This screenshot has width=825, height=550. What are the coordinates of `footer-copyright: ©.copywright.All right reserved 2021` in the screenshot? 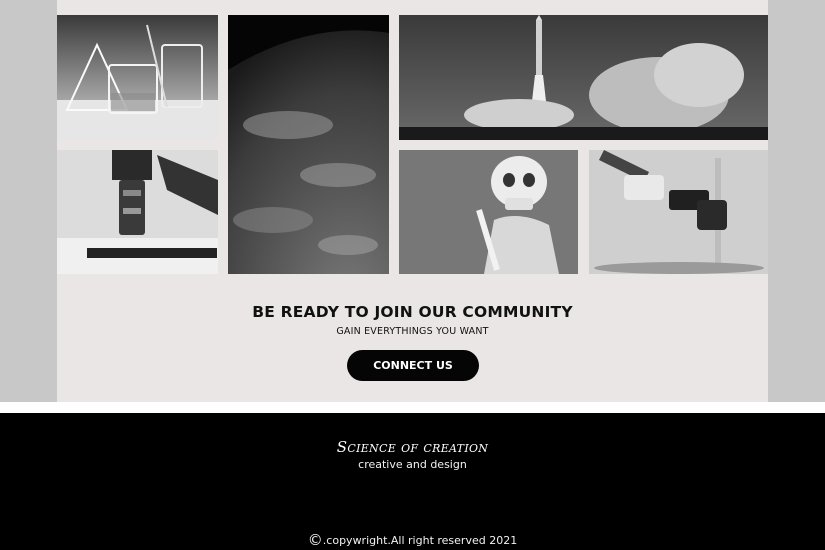 It's located at (412, 540).